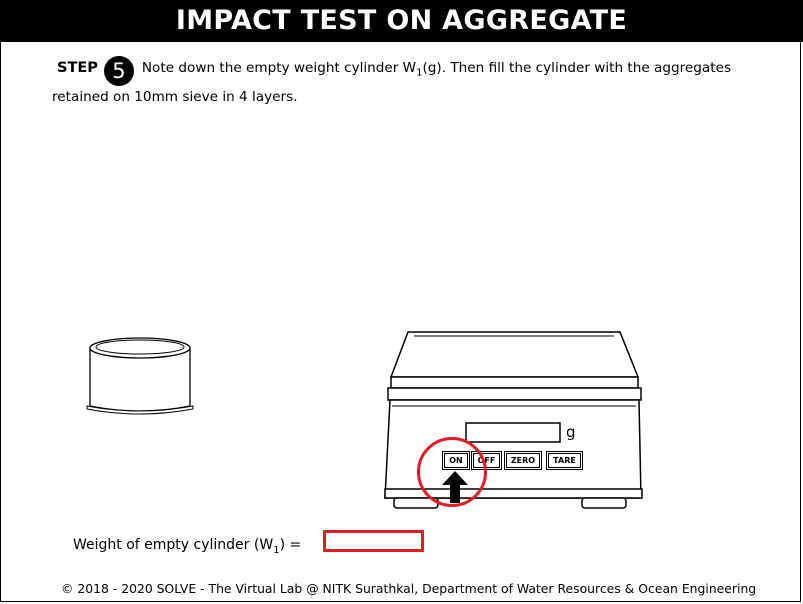  I want to click on on-button: ON, so click(456, 460).